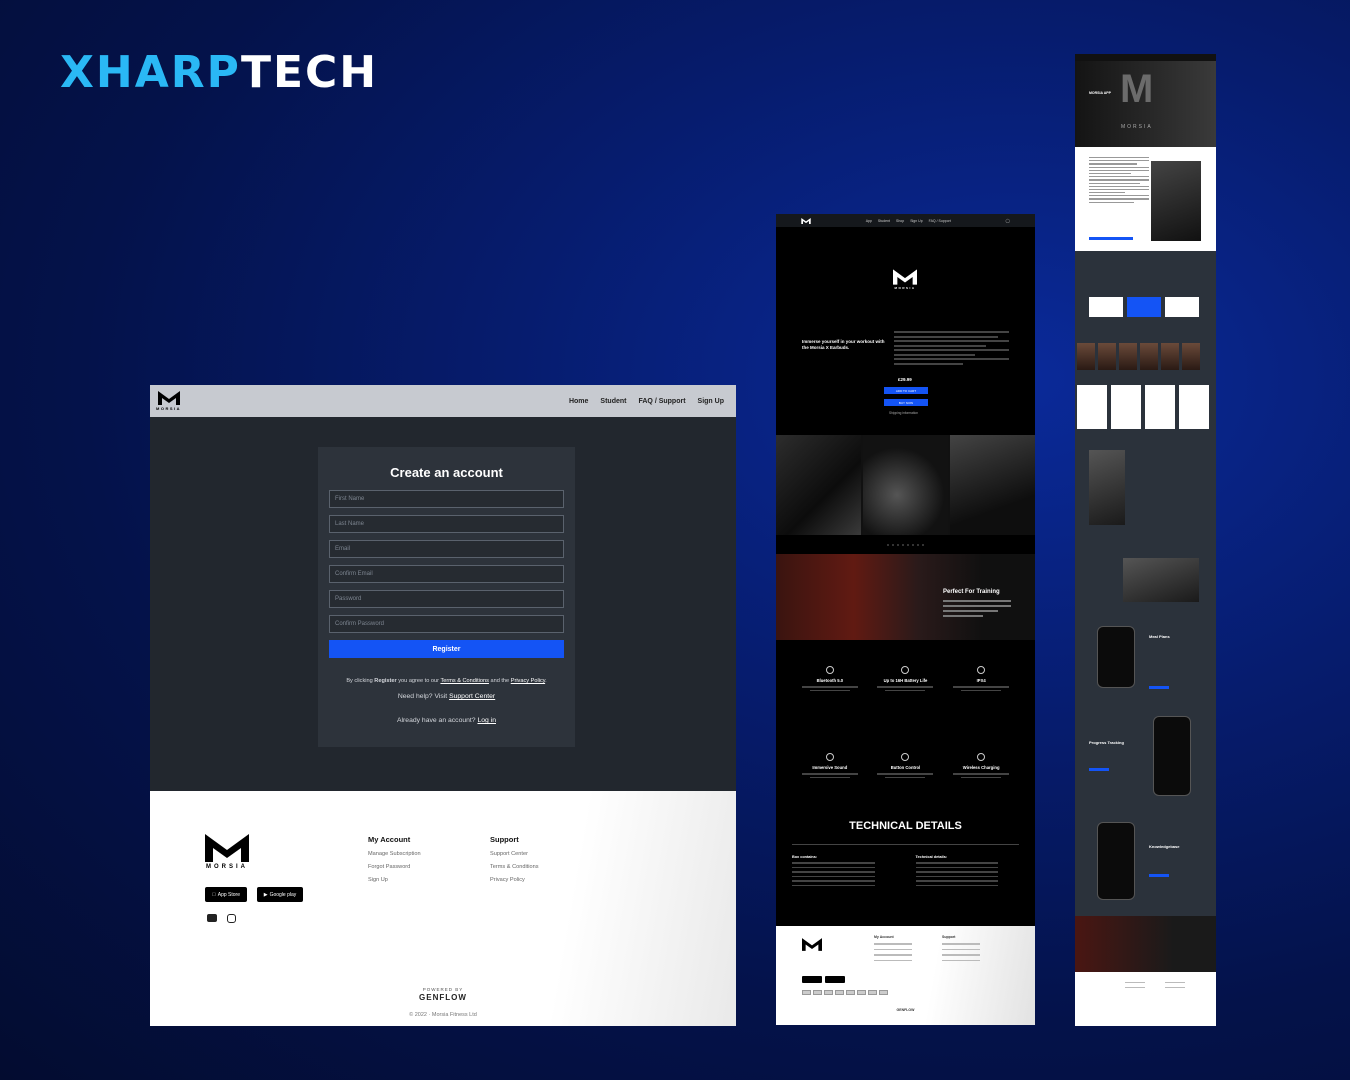  Describe the element at coordinates (1145, 199) in the screenshot. I see `p3-about` at that location.